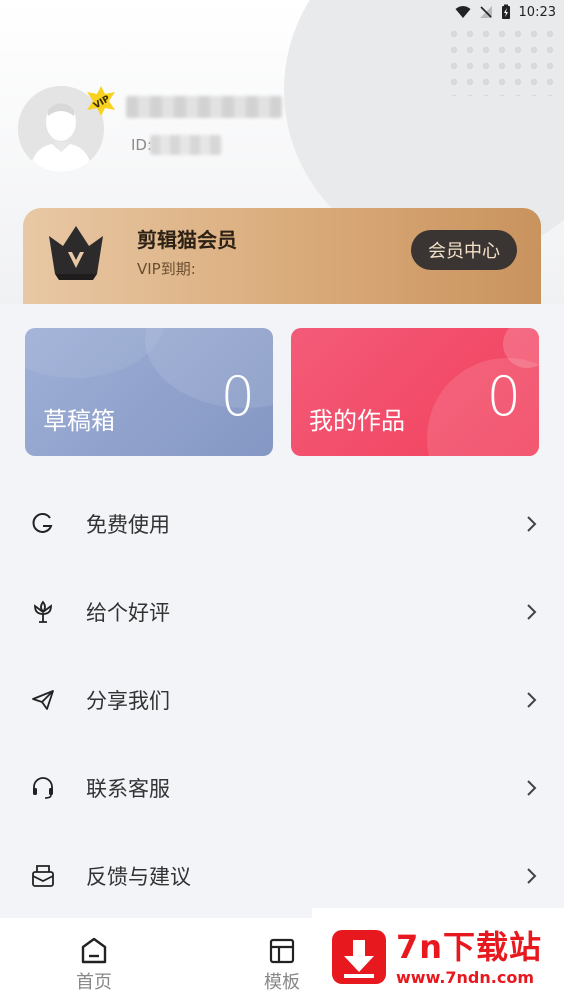  What do you see at coordinates (43, 876) in the screenshot?
I see `mail-icon` at bounding box center [43, 876].